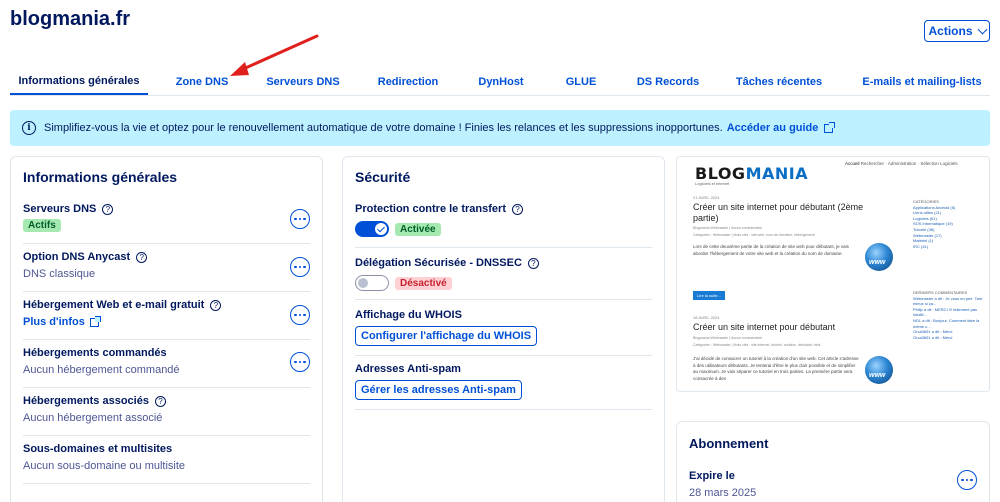 The image size is (1000, 502). Describe the element at coordinates (100, 177) in the screenshot. I see `general-info-title: Informations générales` at that location.